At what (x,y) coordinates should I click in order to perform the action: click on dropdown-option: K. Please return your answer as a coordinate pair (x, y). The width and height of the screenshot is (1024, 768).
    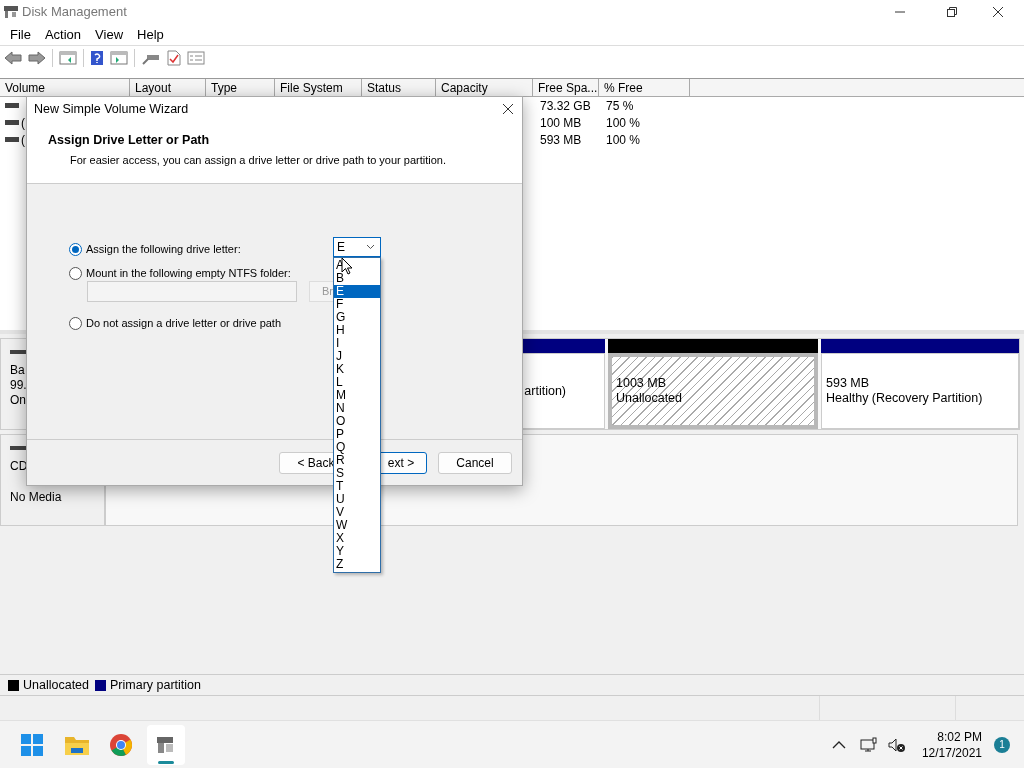
    Looking at the image, I should click on (357, 369).